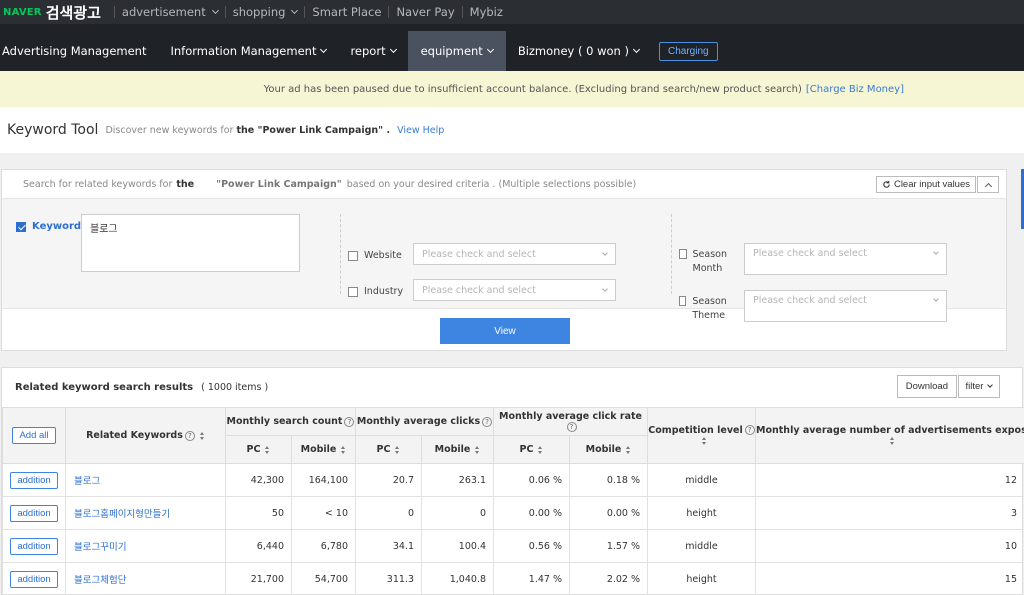 This screenshot has width=1024, height=595. What do you see at coordinates (258, 480) in the screenshot?
I see `pc-search-cell: 42,300` at bounding box center [258, 480].